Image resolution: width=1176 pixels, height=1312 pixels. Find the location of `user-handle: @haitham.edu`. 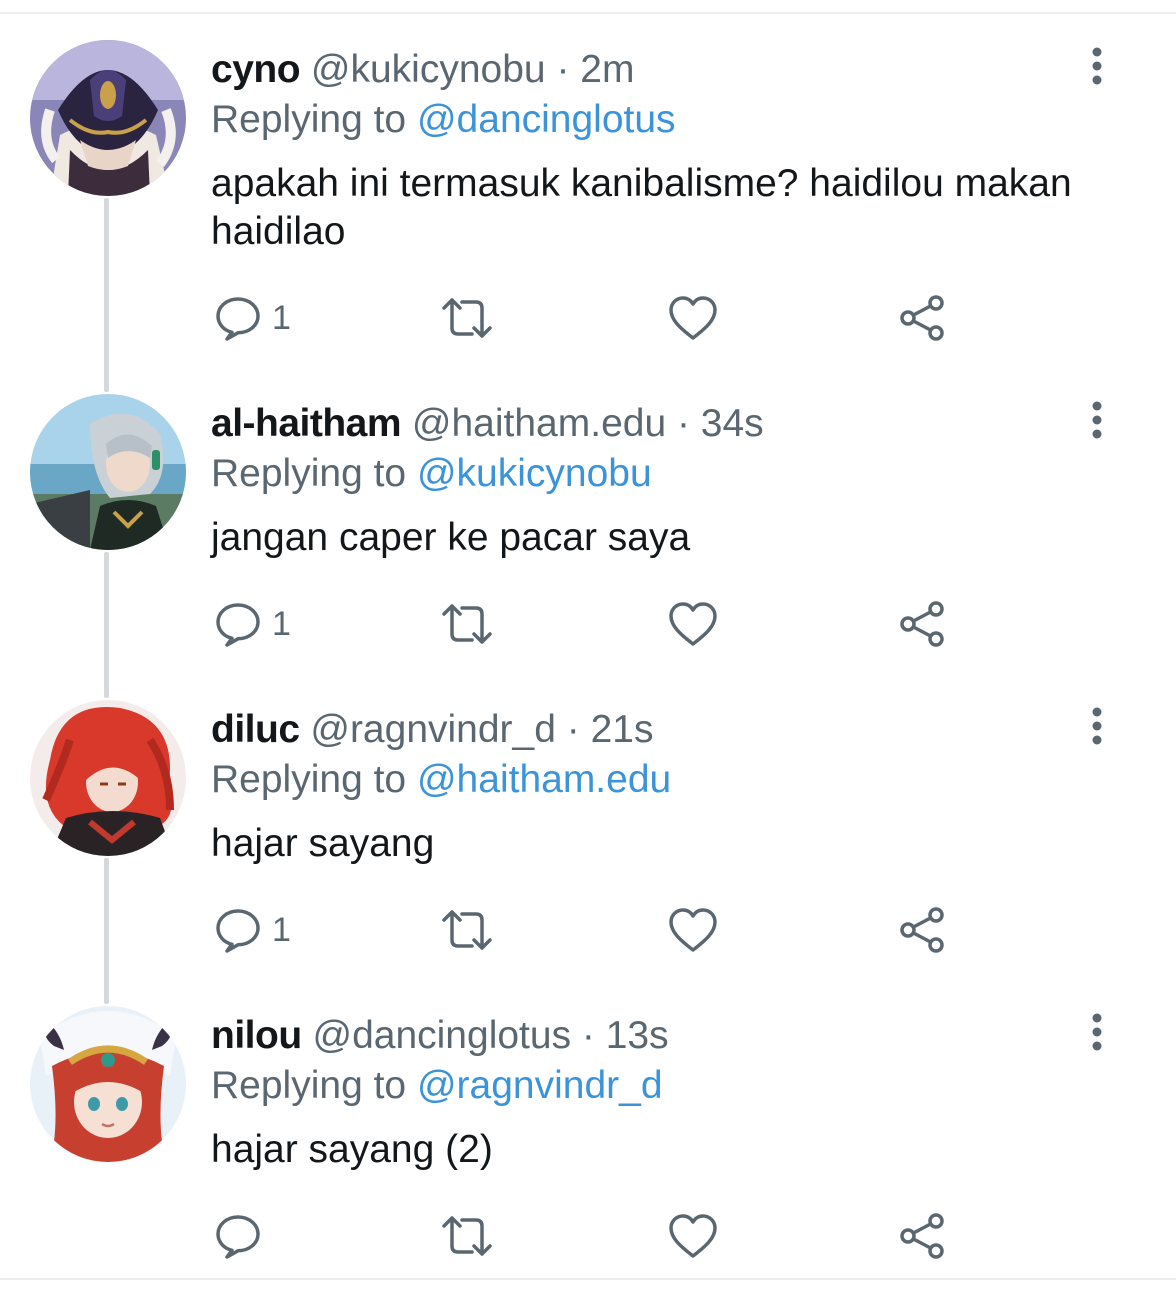

user-handle: @haitham.edu is located at coordinates (539, 423).